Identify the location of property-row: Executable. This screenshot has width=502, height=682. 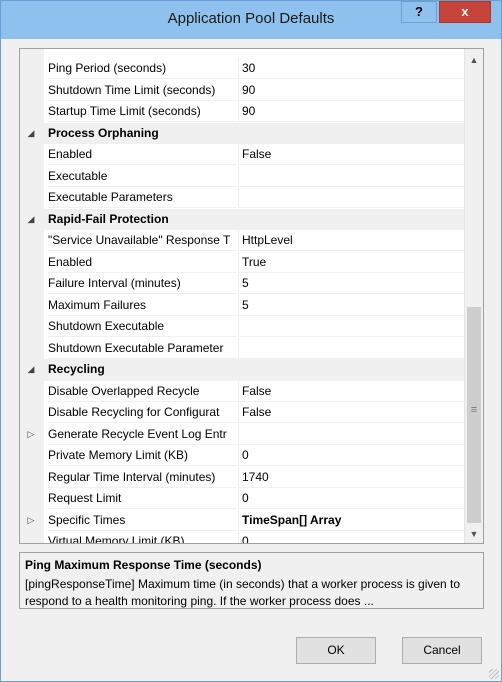
(242, 176).